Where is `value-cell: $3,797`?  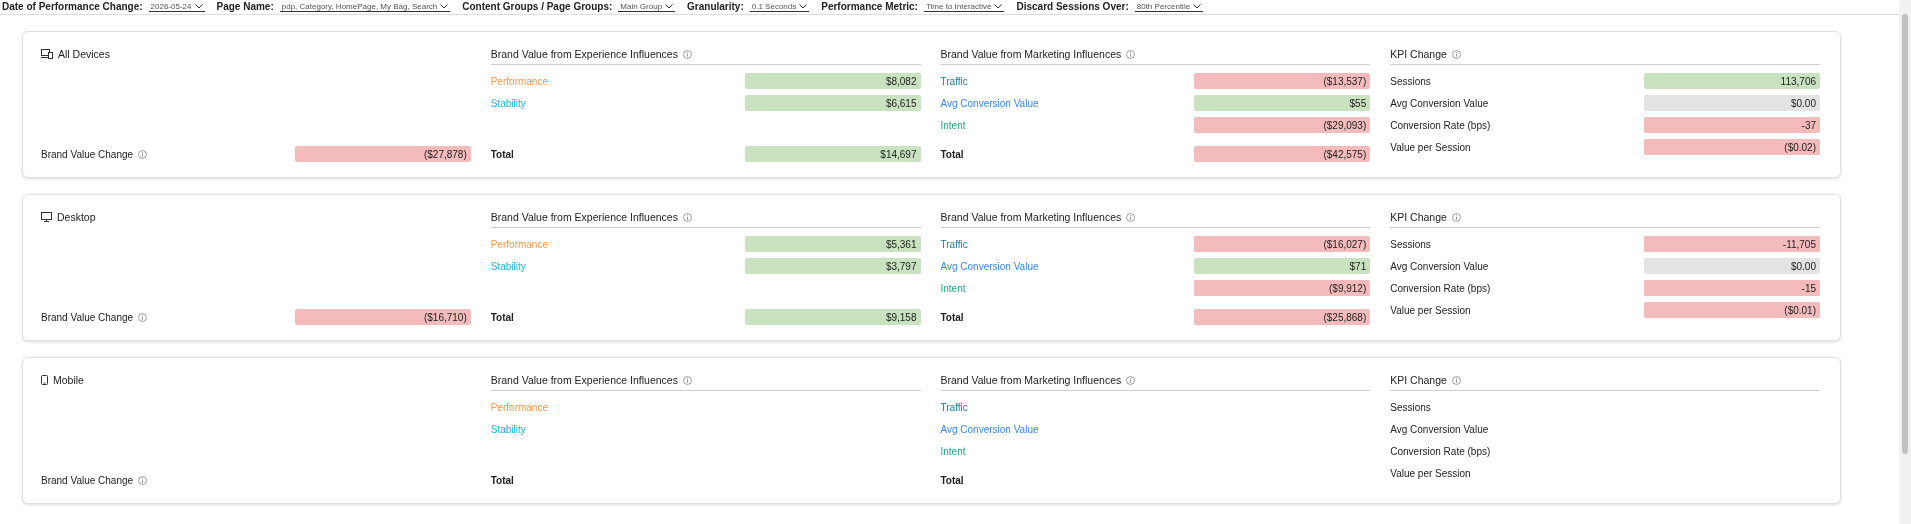 value-cell: $3,797 is located at coordinates (832, 266).